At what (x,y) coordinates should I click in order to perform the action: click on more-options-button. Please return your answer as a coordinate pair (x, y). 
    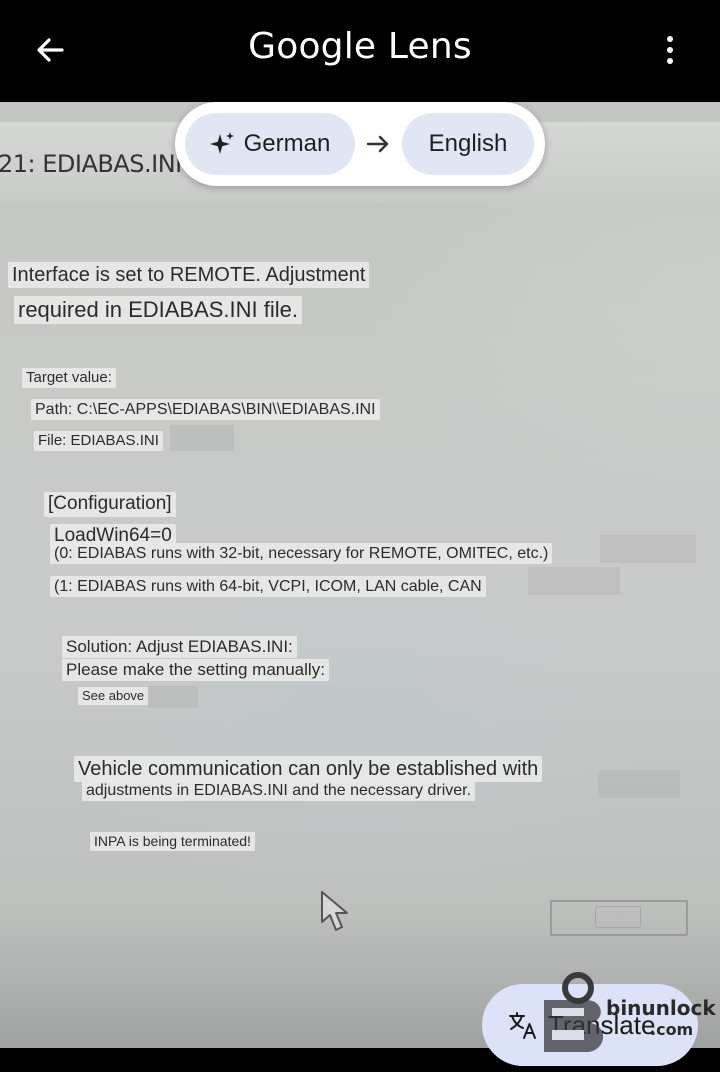
    Looking at the image, I should click on (670, 50).